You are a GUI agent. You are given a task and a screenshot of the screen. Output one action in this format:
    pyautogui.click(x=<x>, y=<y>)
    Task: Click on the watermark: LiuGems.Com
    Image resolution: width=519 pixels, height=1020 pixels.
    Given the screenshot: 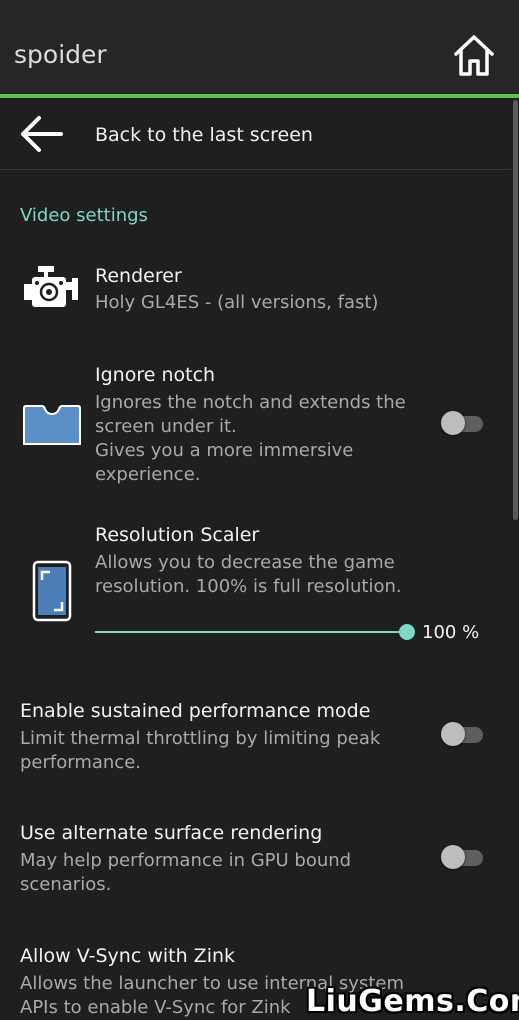 What is the action you would take?
    pyautogui.click(x=412, y=1001)
    